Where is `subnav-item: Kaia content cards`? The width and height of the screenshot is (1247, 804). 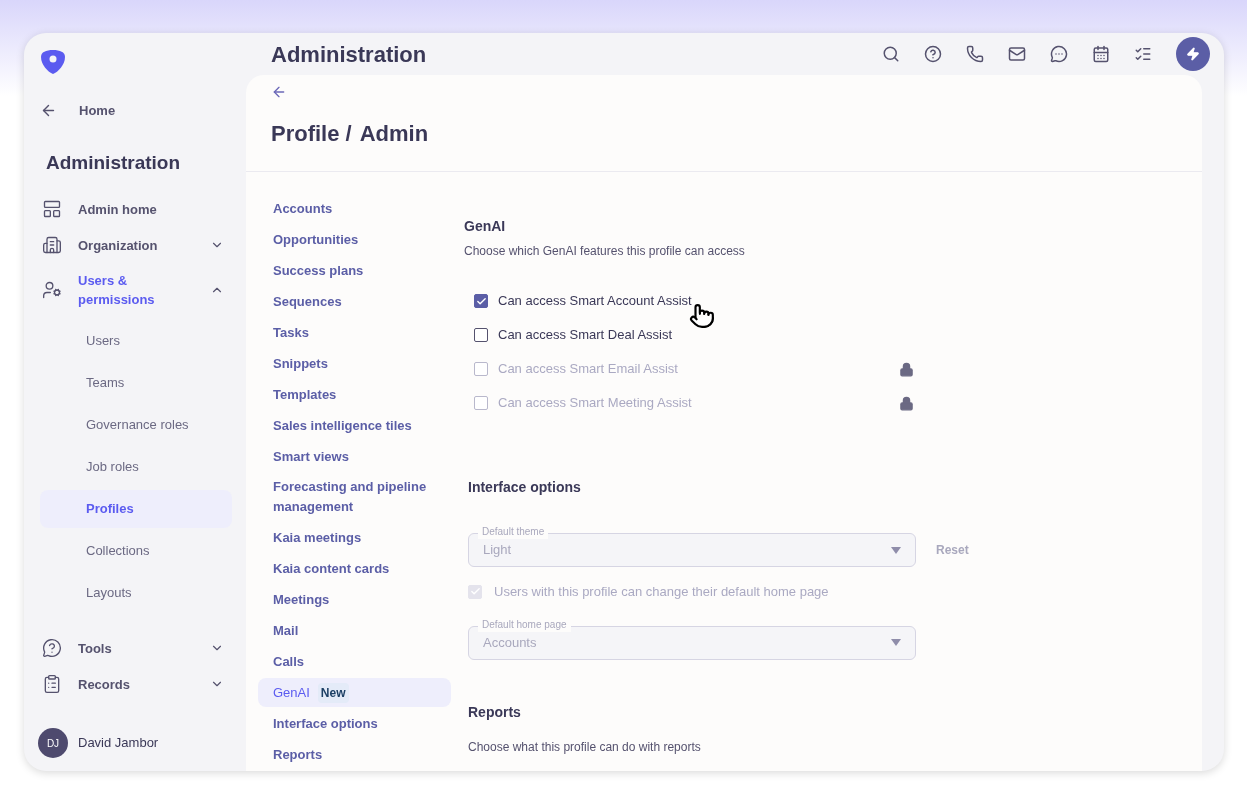
subnav-item: Kaia content cards is located at coordinates (354, 568).